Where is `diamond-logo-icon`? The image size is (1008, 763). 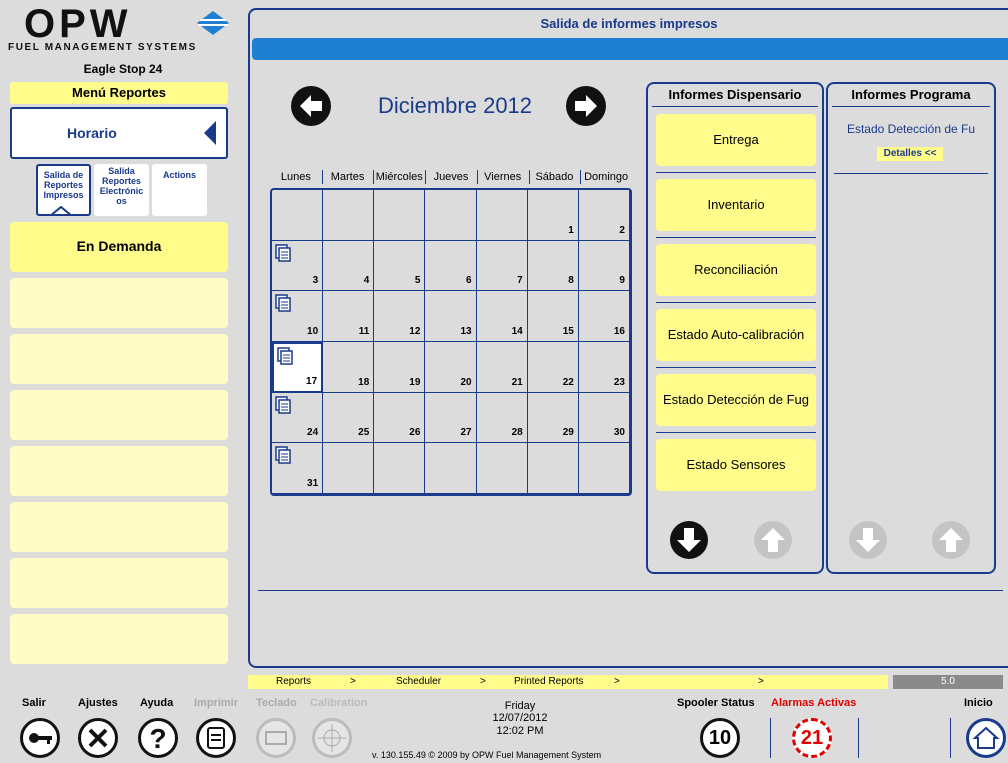
diamond-logo-icon is located at coordinates (213, 23).